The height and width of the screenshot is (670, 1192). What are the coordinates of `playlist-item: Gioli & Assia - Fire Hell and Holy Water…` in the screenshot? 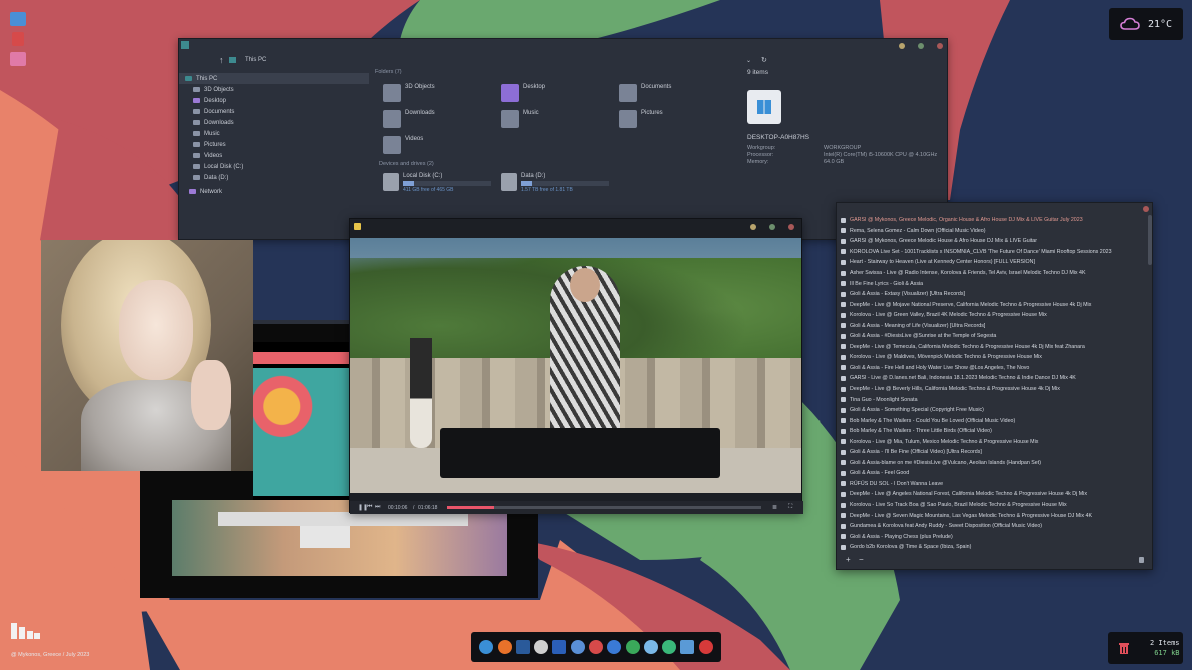 It's located at (992, 368).